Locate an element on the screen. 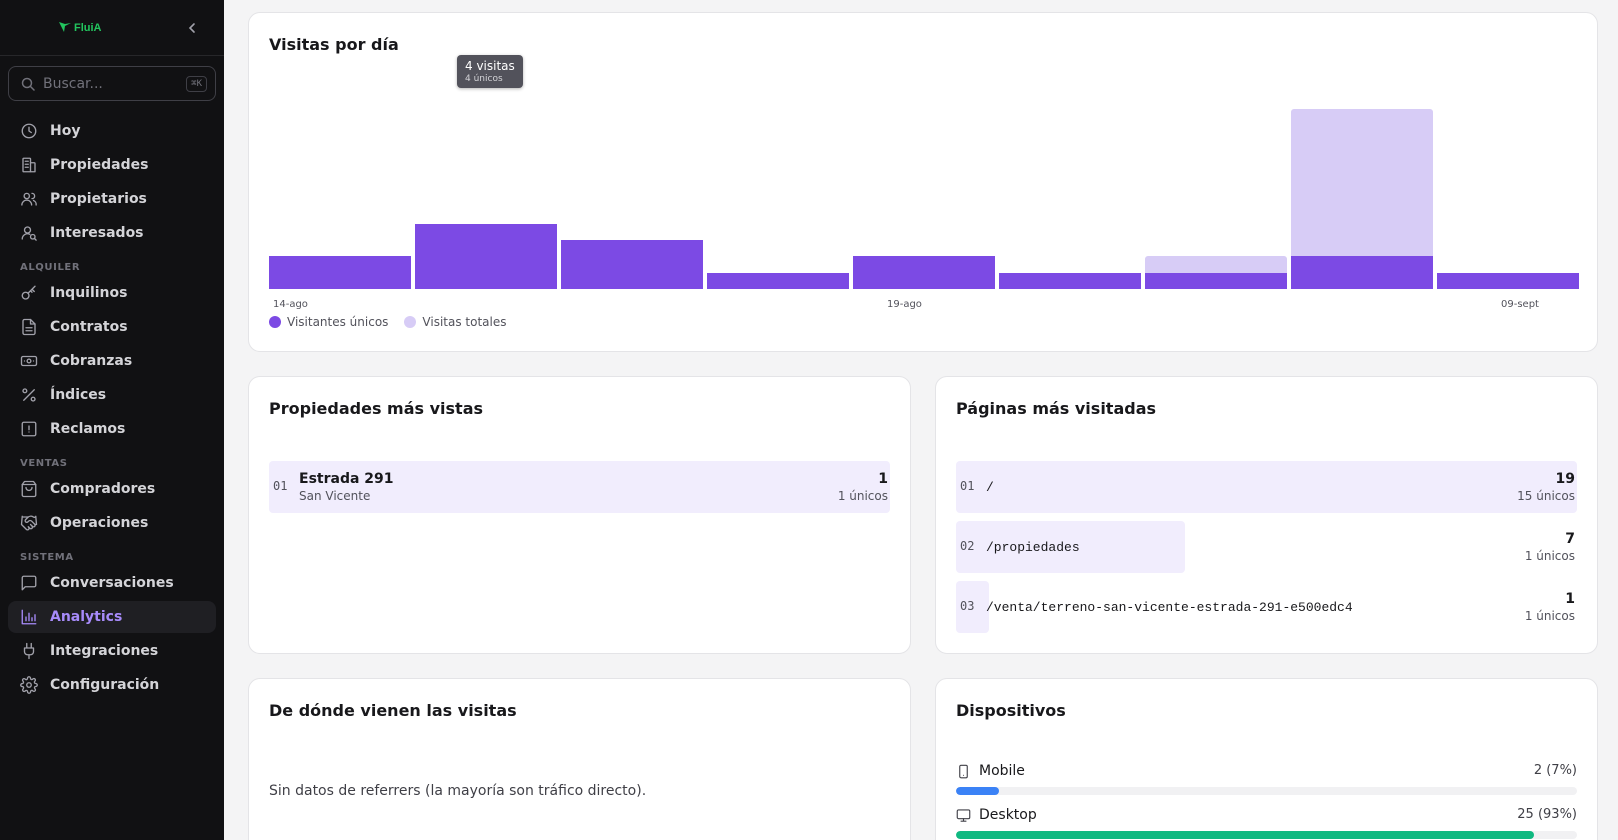  card-title: Propiedades más vistas is located at coordinates (376, 408).